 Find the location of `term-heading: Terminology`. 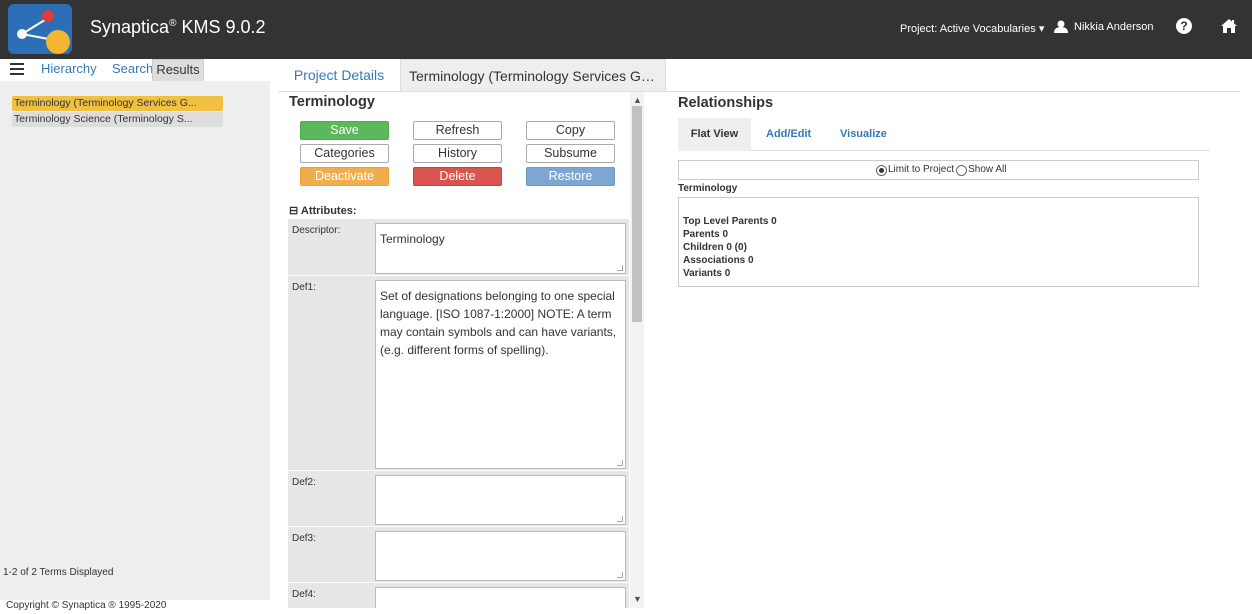

term-heading: Terminology is located at coordinates (332, 102).